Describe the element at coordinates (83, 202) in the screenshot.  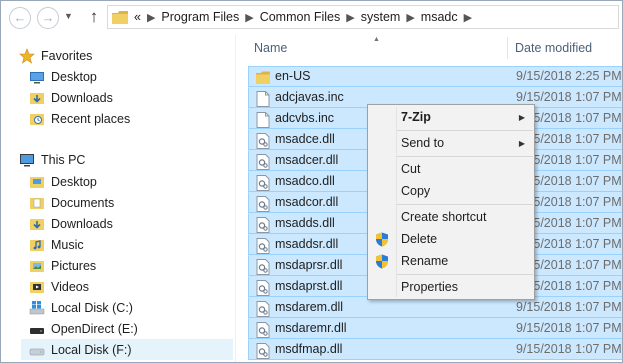
I see `nav-label: Documents` at that location.